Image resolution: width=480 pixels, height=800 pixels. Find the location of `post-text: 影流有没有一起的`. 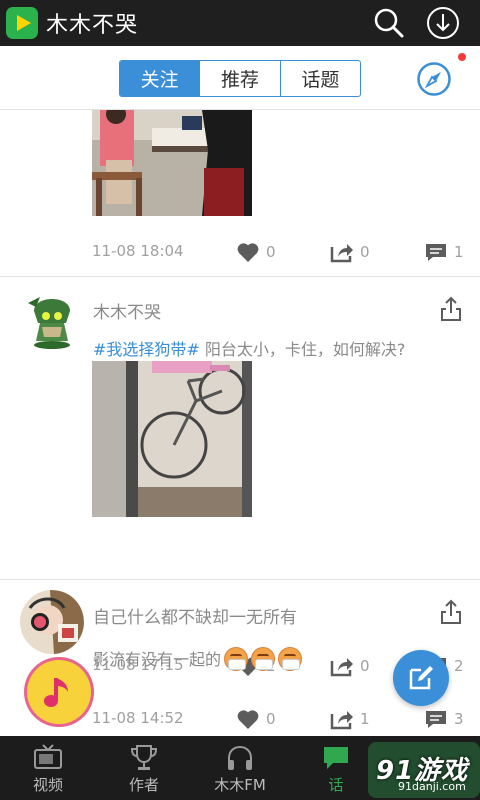

post-text: 影流有没有一起的 is located at coordinates (198, 658).